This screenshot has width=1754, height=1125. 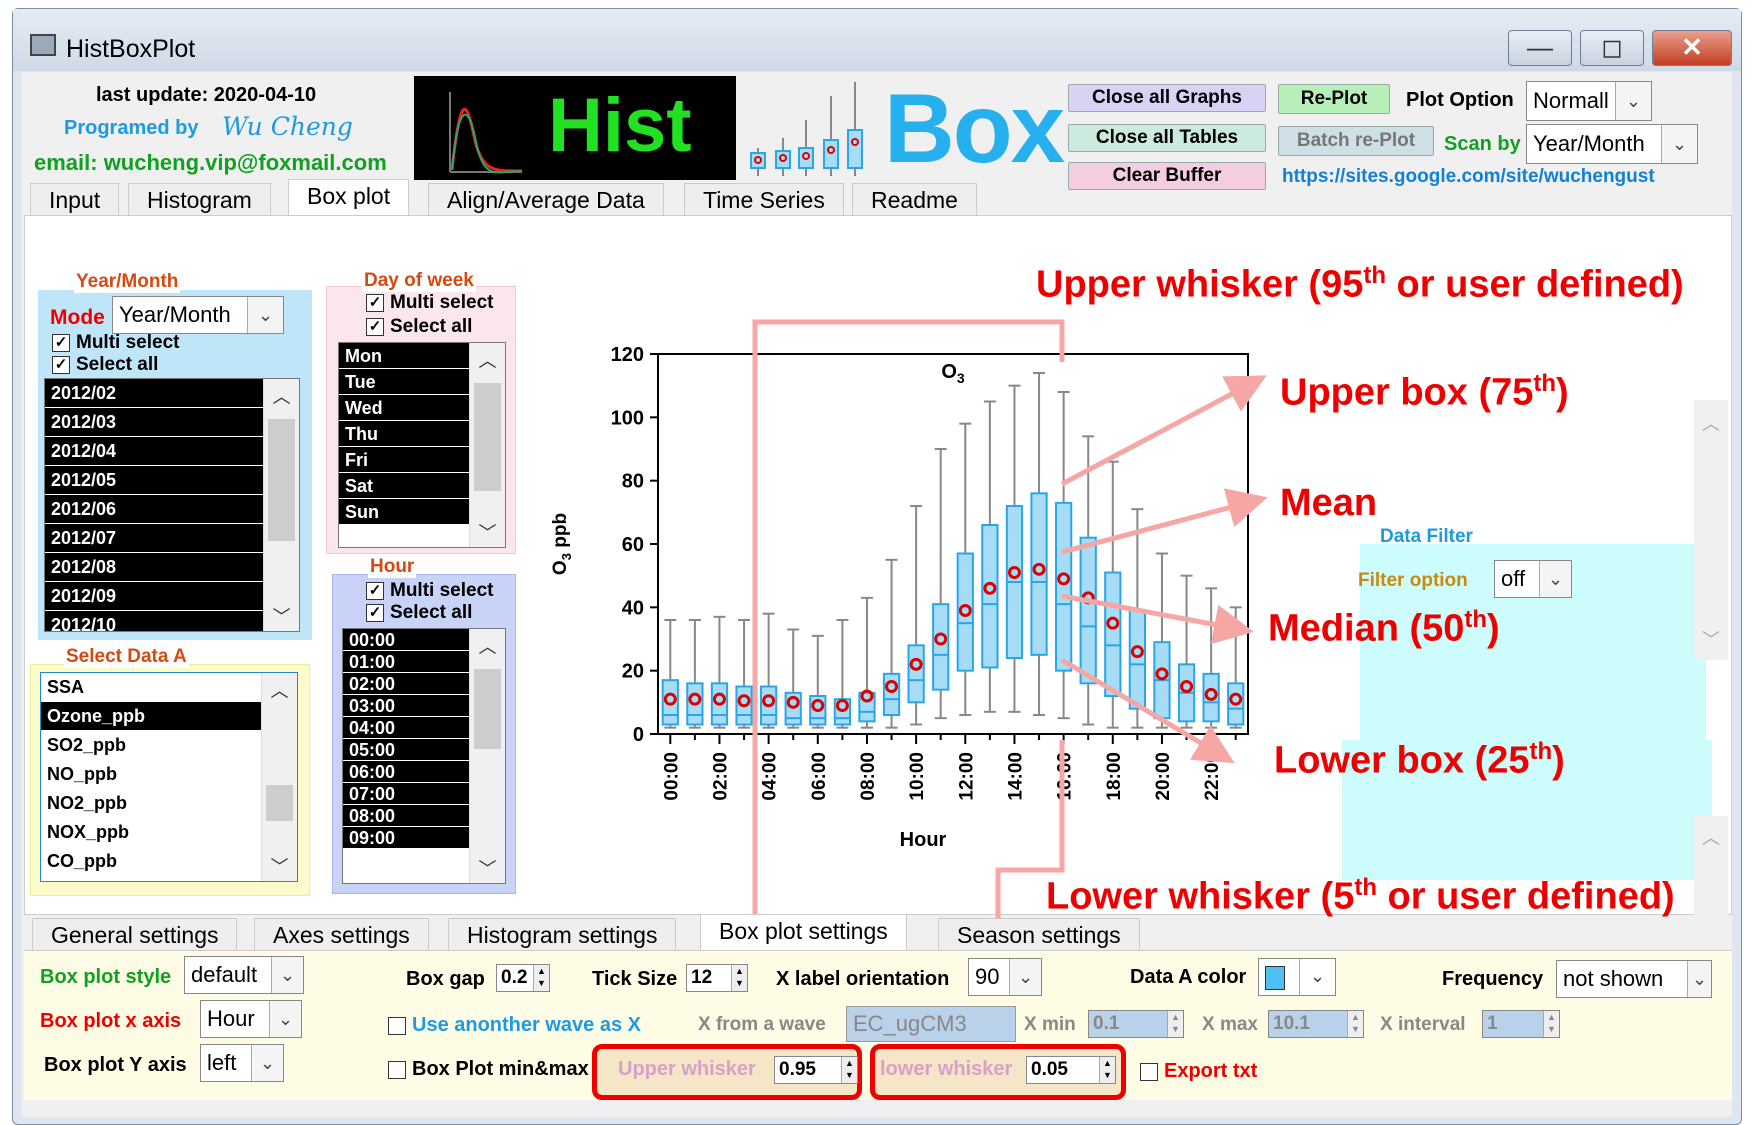 What do you see at coordinates (135, 934) in the screenshot?
I see `tab-general-settings: General settings` at bounding box center [135, 934].